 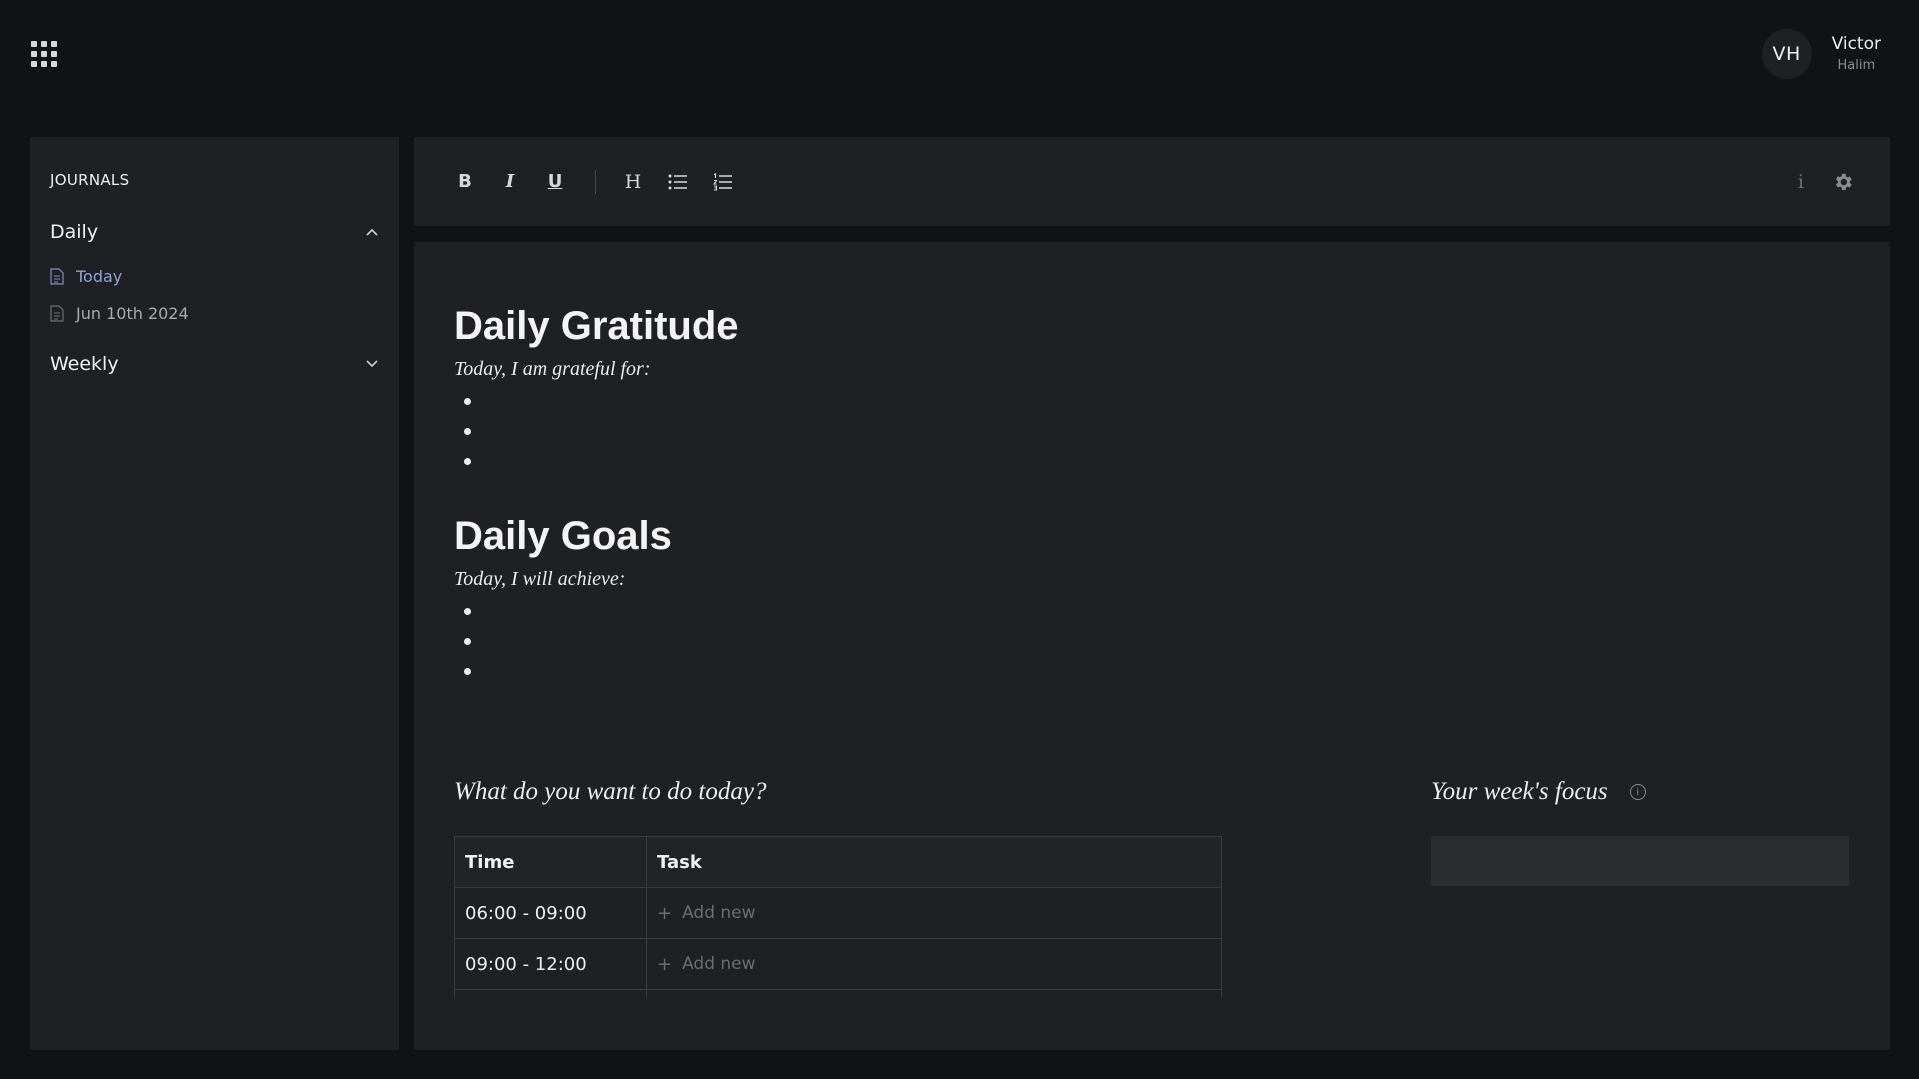 What do you see at coordinates (596, 326) in the screenshot?
I see `gratitude-heading: Daily Gratitude` at bounding box center [596, 326].